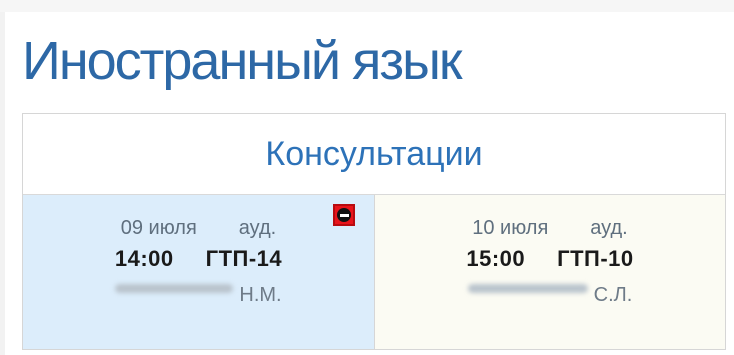 The height and width of the screenshot is (355, 734). Describe the element at coordinates (595, 258) in the screenshot. I see `consultation-room: ГТП-10` at that location.